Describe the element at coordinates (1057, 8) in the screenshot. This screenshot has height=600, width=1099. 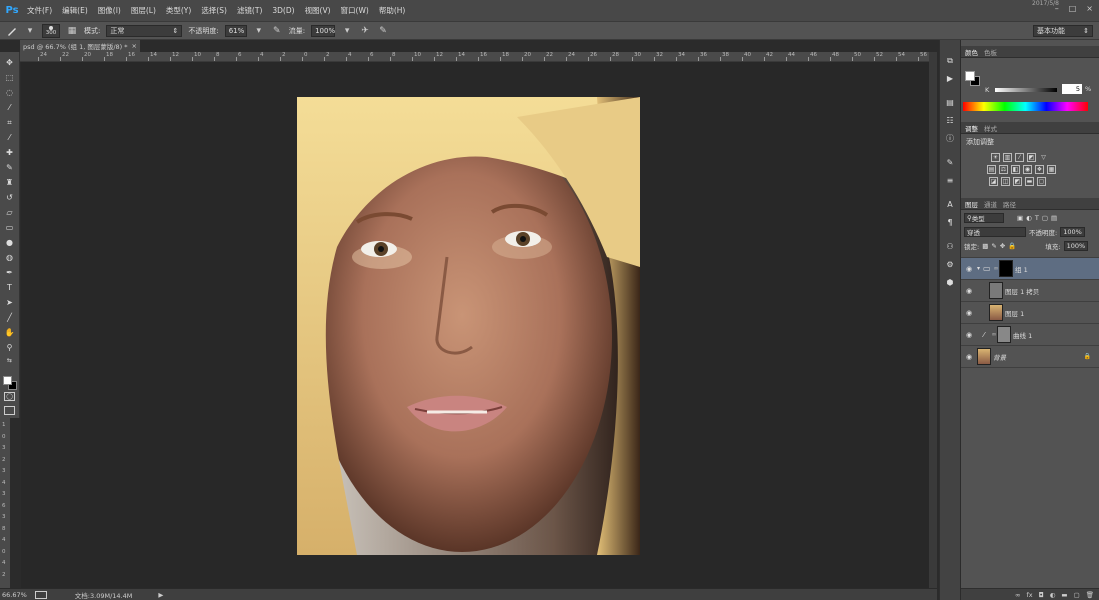
I see `minimize-button: –` at that location.